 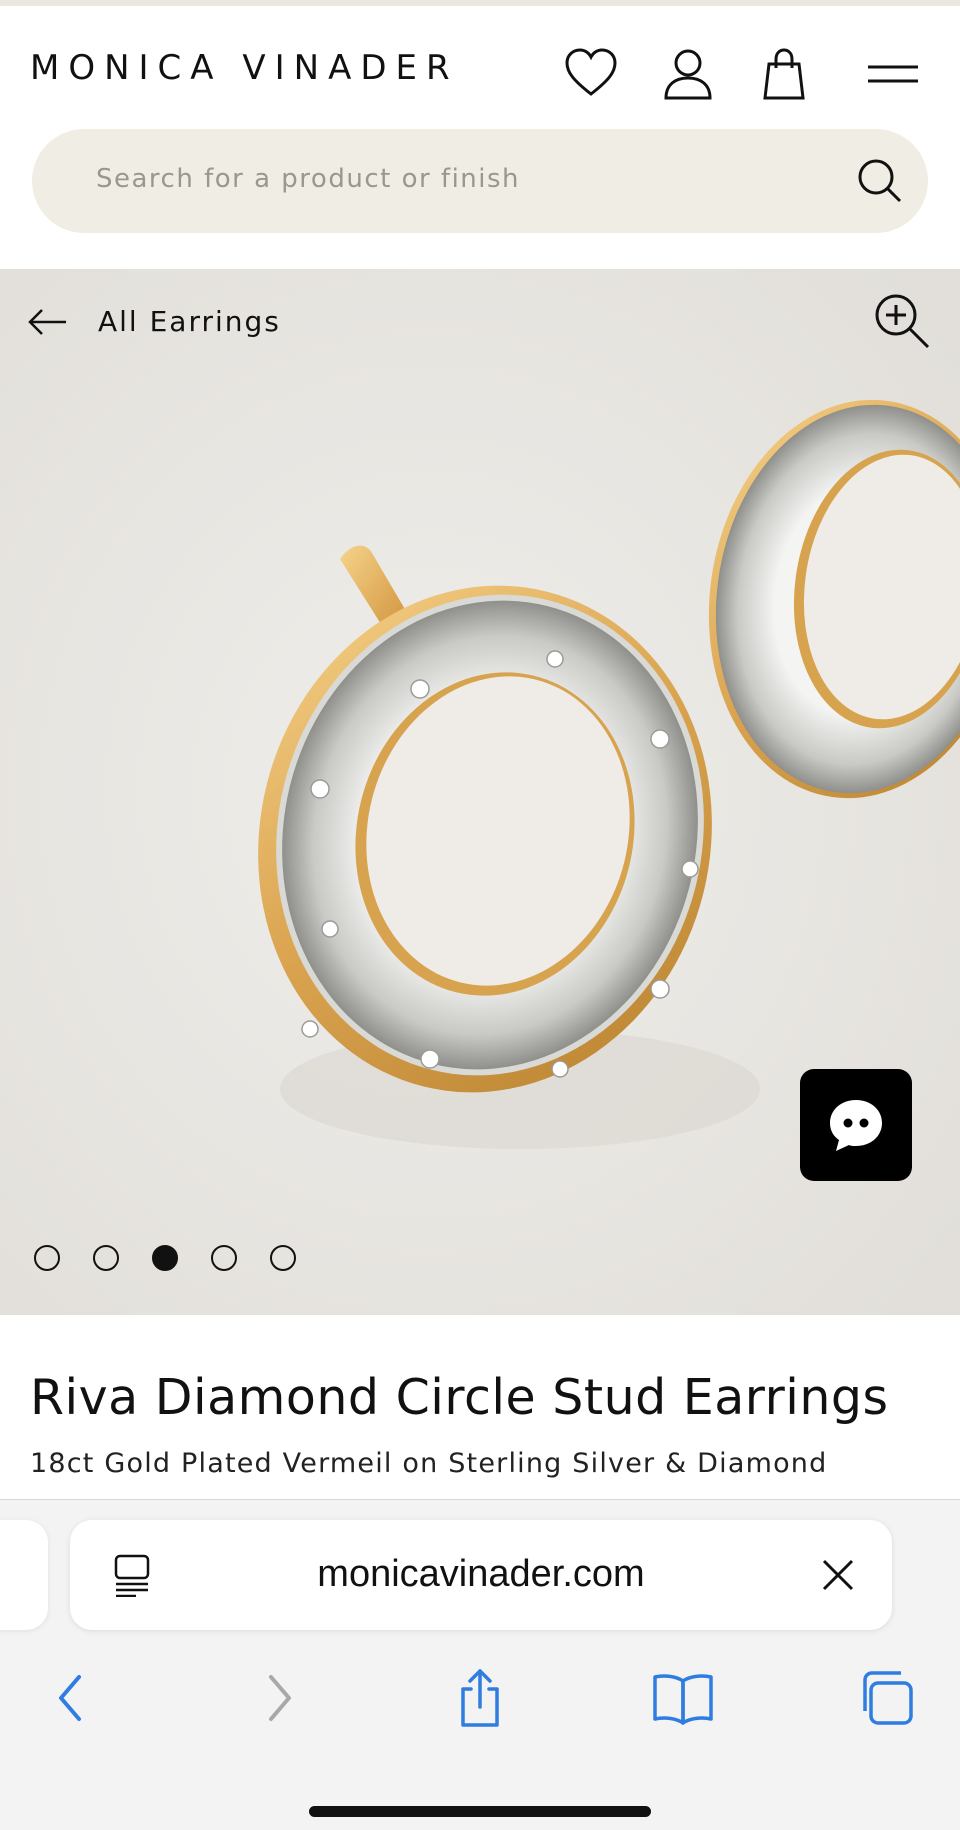 I want to click on zoom-in-icon, so click(x=902, y=321).